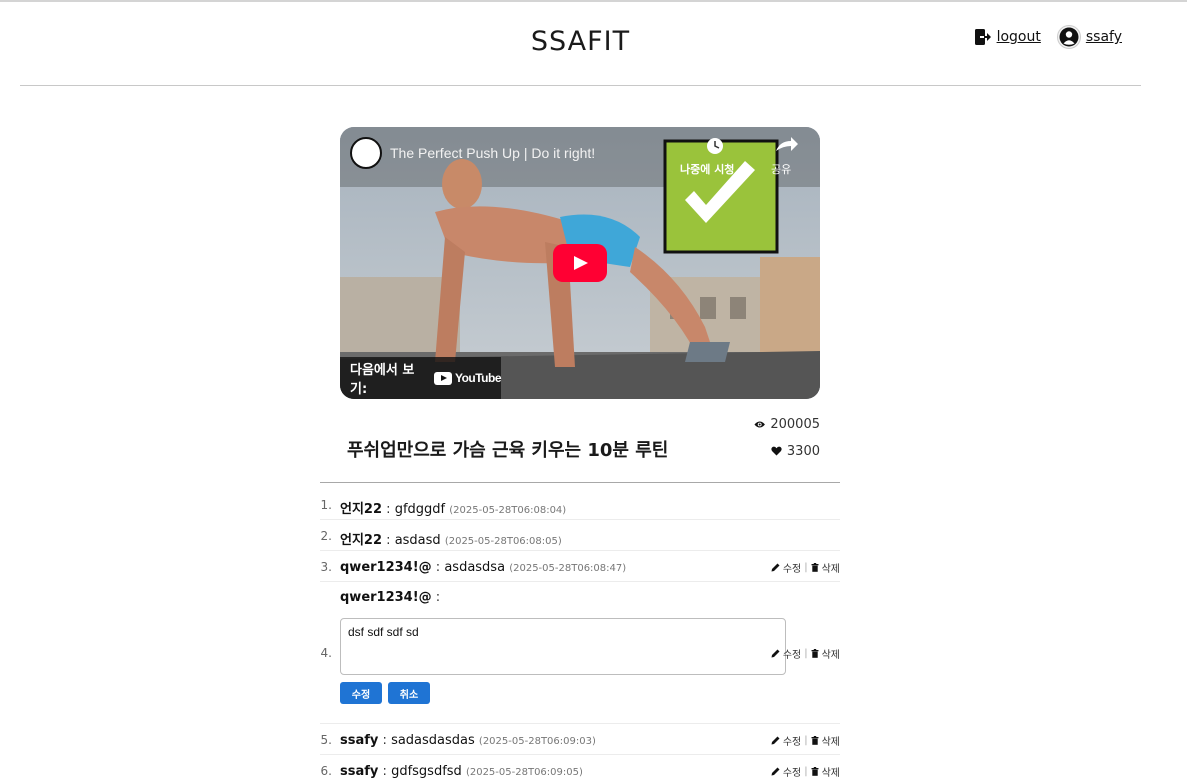 The image size is (1187, 784). I want to click on watch-on-label: 다음에서 보기:, so click(382, 380).